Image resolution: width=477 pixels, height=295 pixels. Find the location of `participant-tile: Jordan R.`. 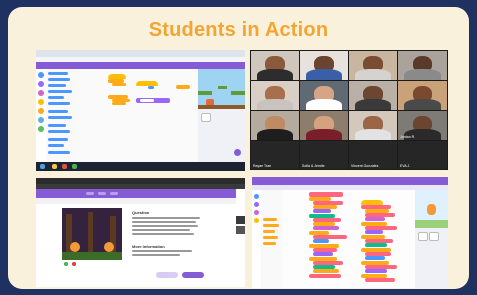

participant-tile: Jordan R. is located at coordinates (422, 125).